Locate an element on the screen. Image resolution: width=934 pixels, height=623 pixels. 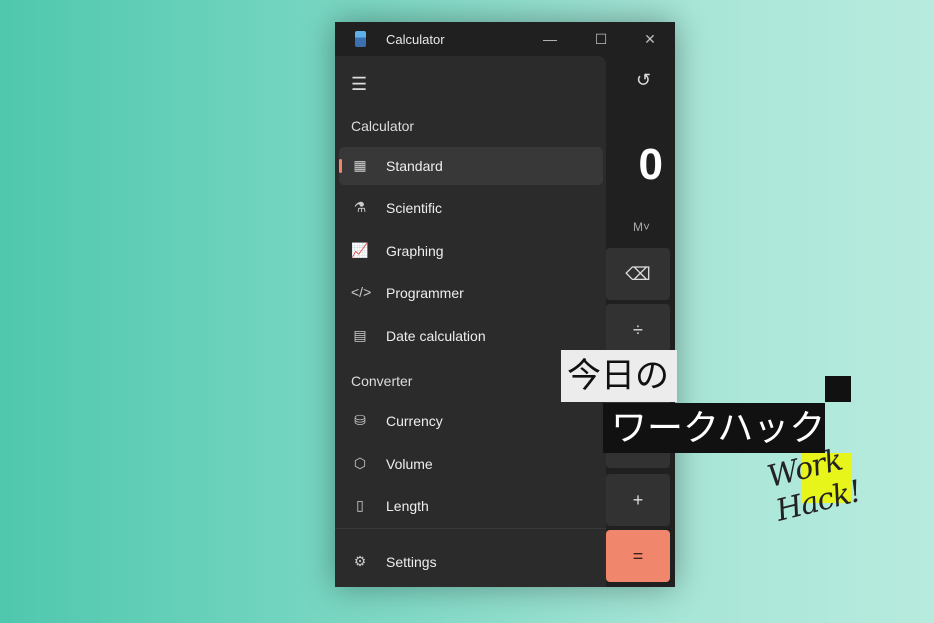
code-icon: </> is located at coordinates (361, 292).